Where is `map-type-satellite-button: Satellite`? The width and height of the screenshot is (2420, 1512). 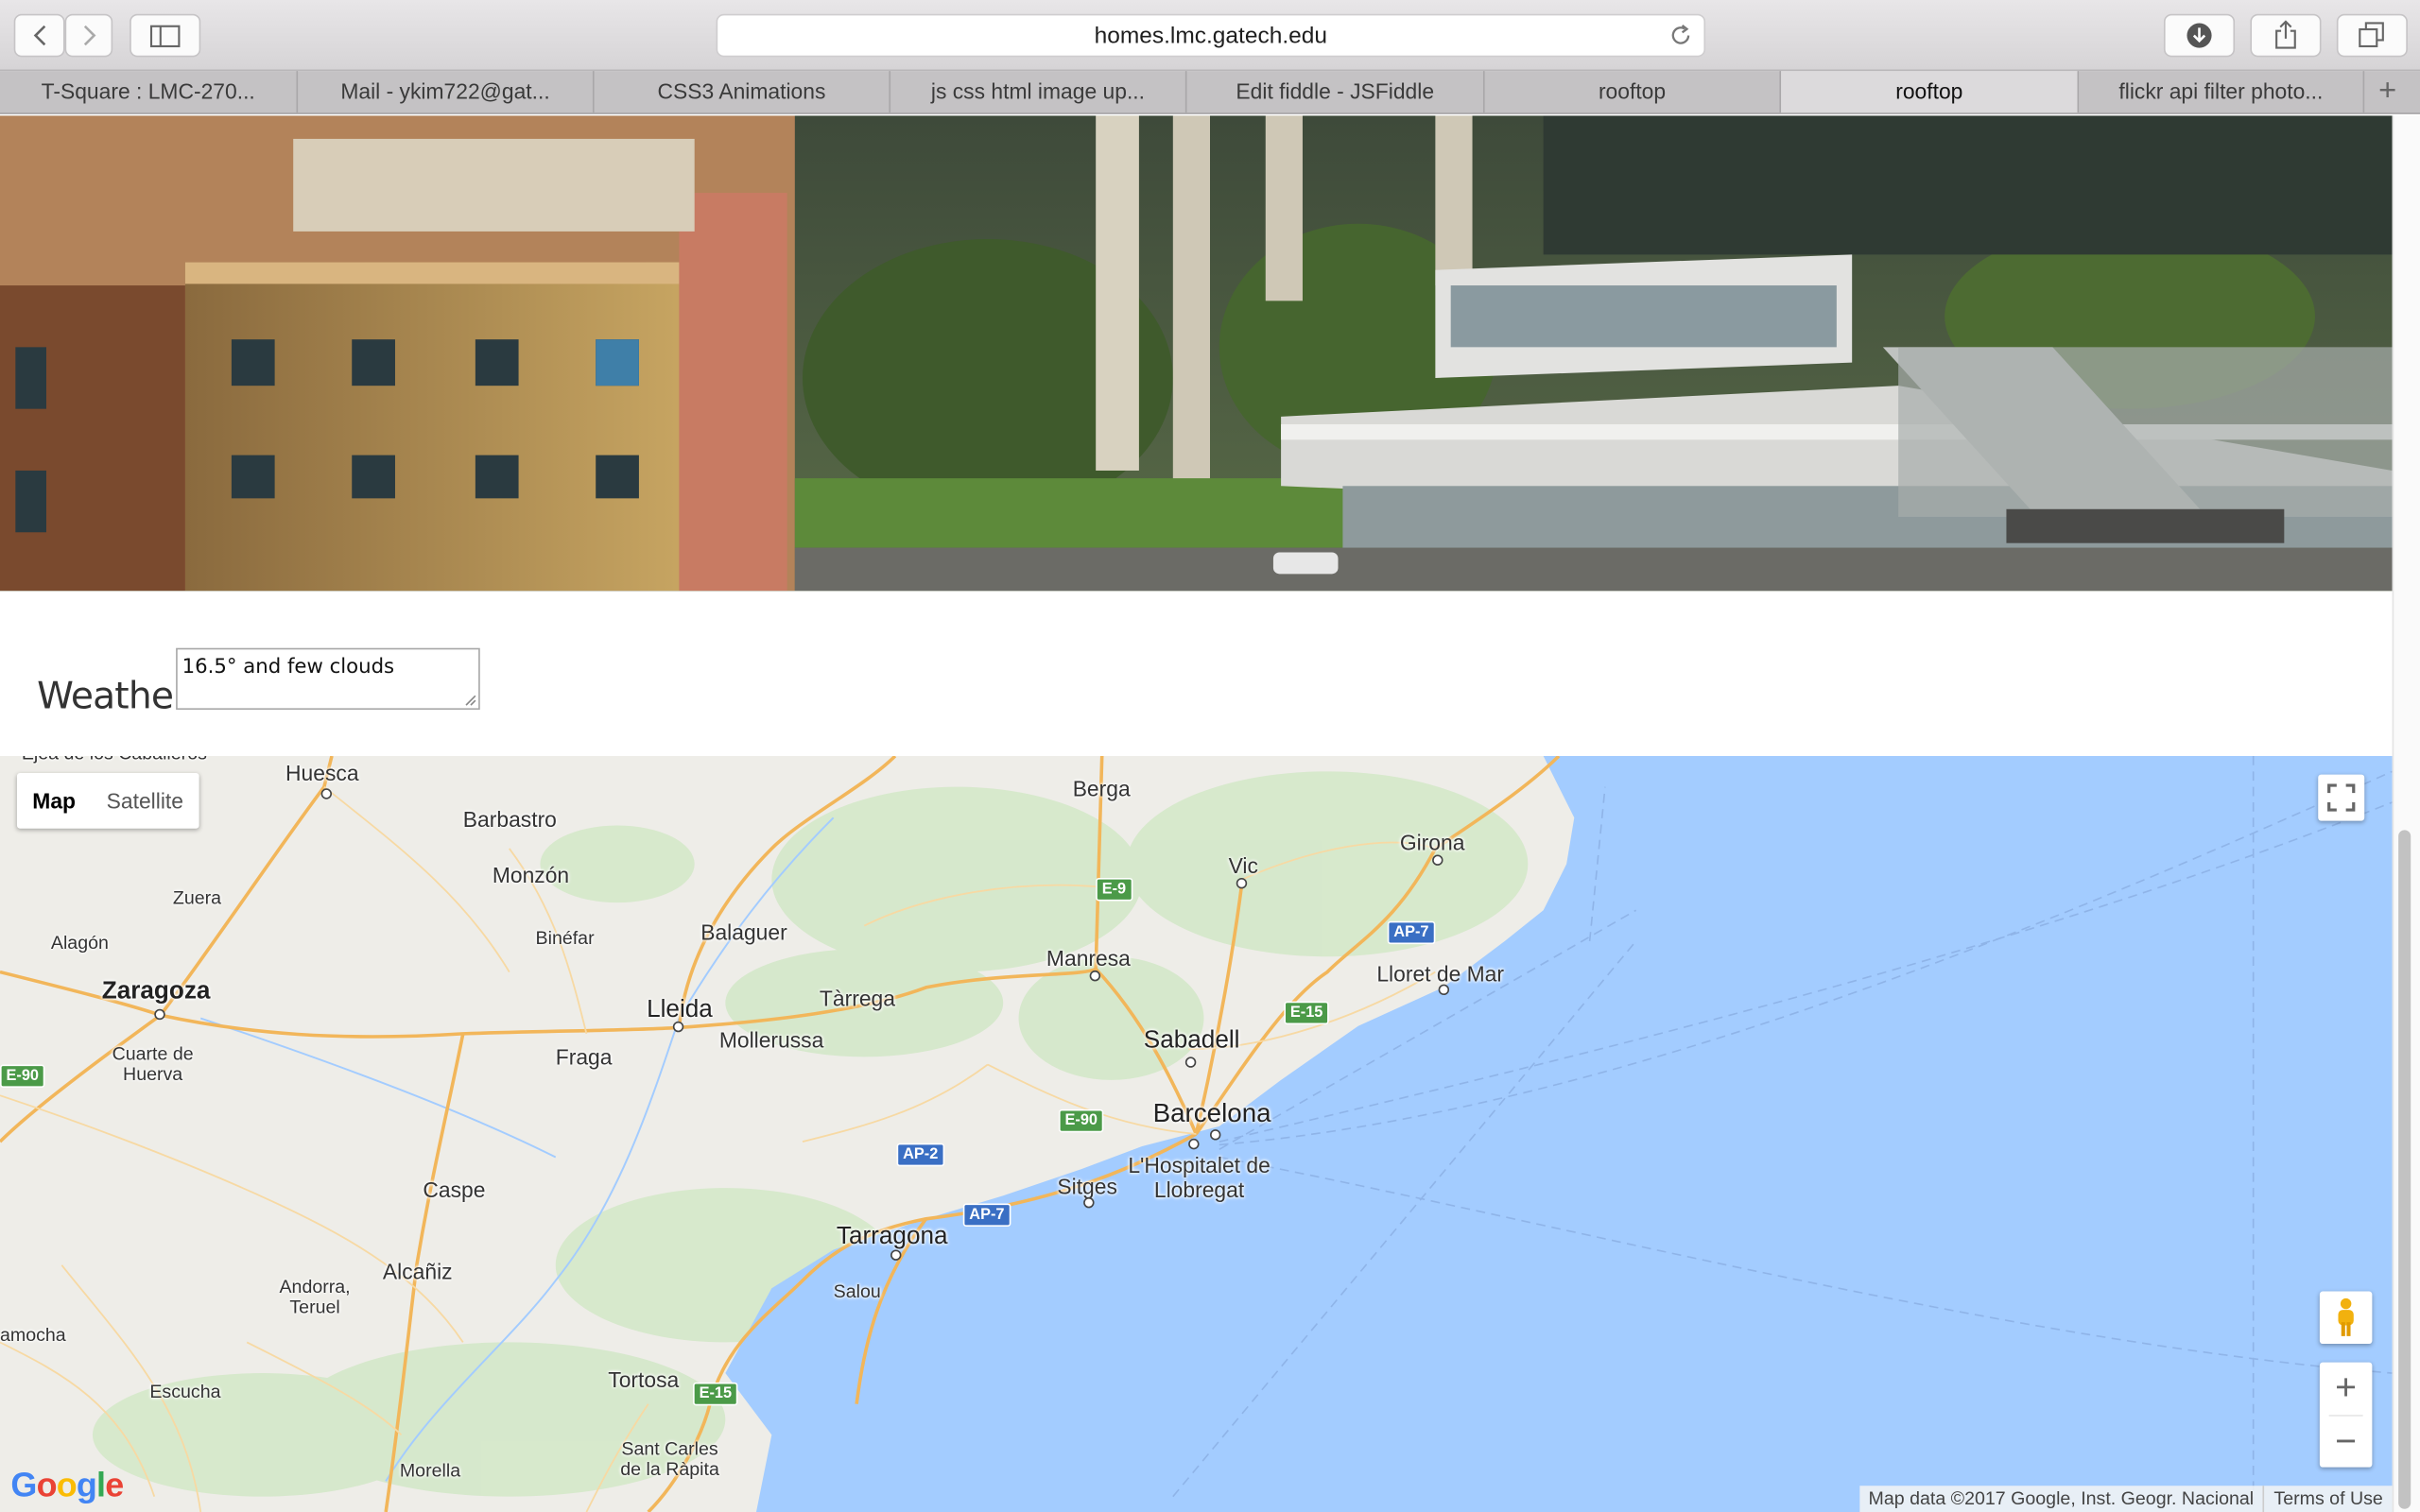
map-type-satellite-button: Satellite is located at coordinates (145, 801).